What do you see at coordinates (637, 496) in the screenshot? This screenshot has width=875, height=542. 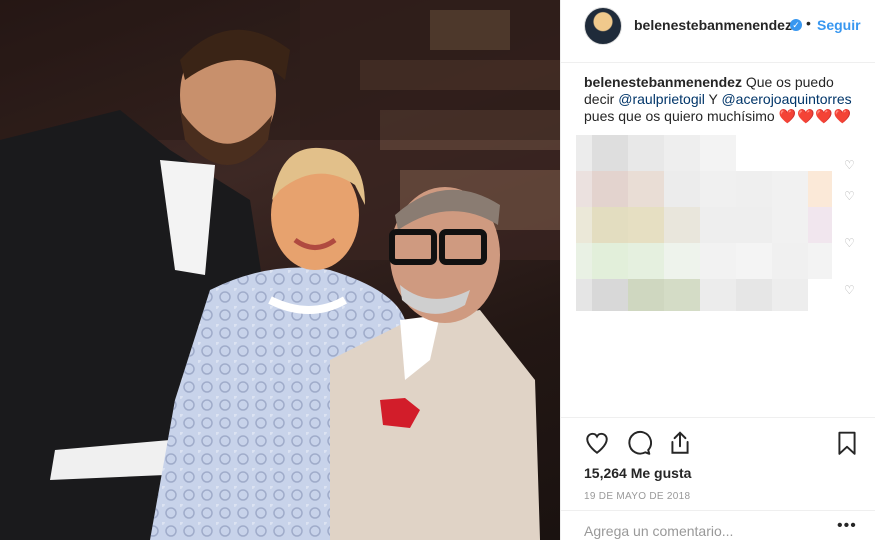 I see `post-date: 19 DE MAYO DE 2018` at bounding box center [637, 496].